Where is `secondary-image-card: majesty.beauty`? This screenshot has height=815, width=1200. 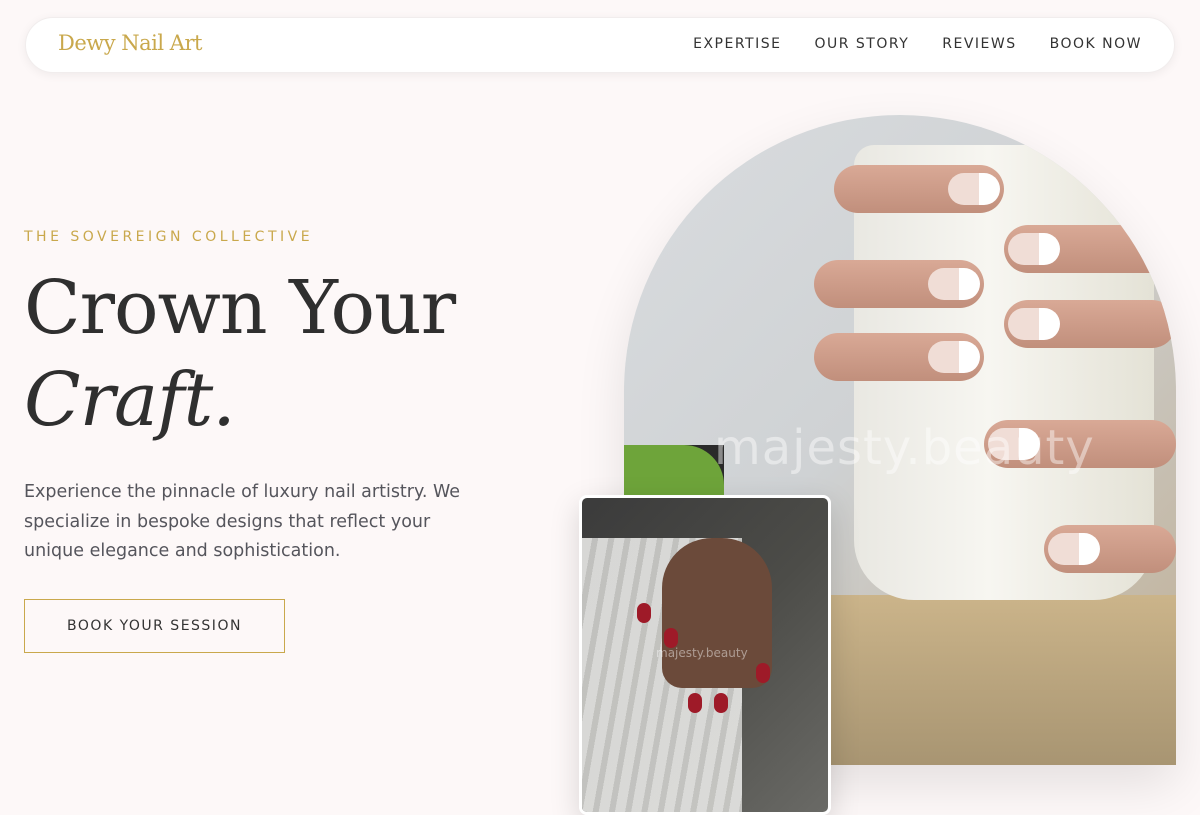
secondary-image-card: majesty.beauty is located at coordinates (705, 655).